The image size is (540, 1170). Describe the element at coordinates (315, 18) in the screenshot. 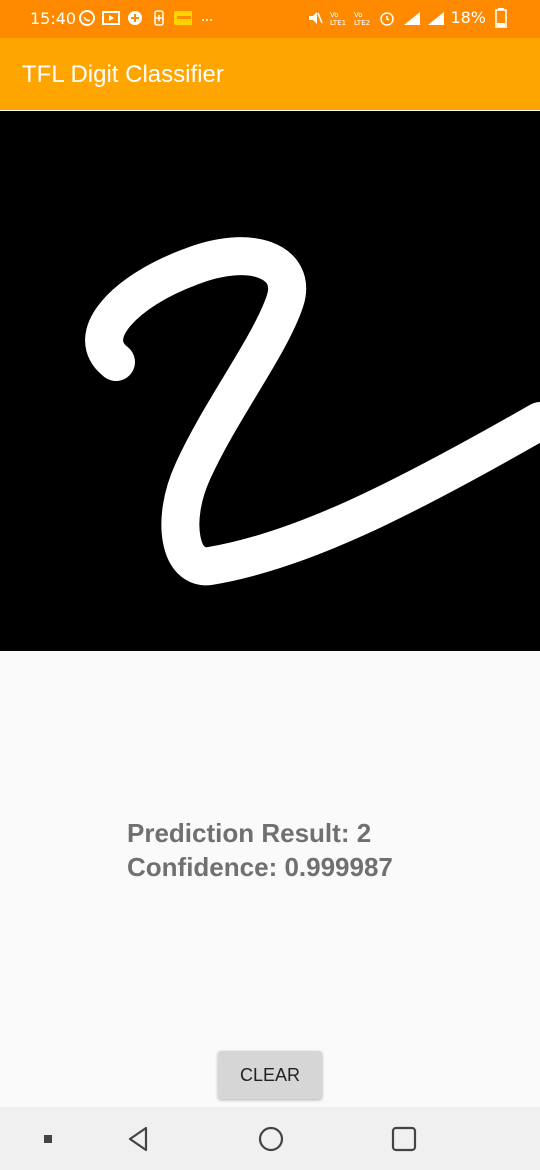

I see `mute-icon` at that location.